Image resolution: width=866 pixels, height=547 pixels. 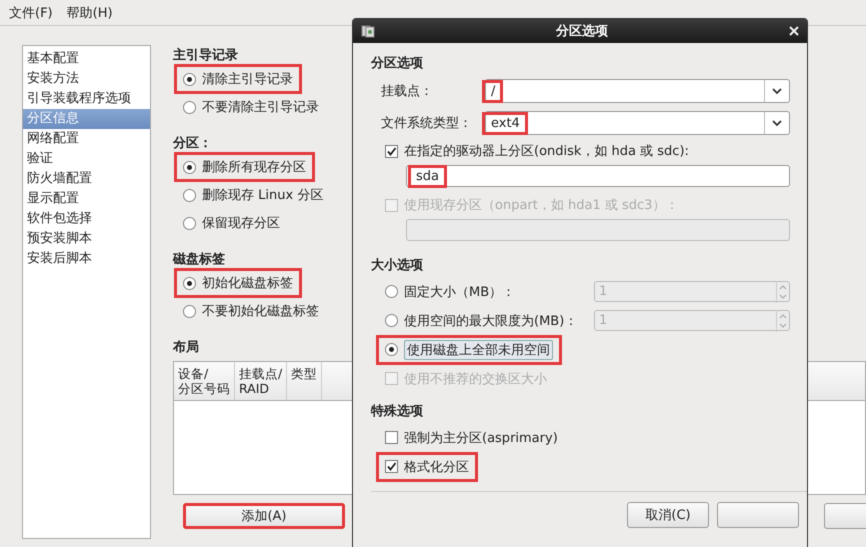 What do you see at coordinates (86, 259) in the screenshot?
I see `sidebar-item: 安装后脚本` at bounding box center [86, 259].